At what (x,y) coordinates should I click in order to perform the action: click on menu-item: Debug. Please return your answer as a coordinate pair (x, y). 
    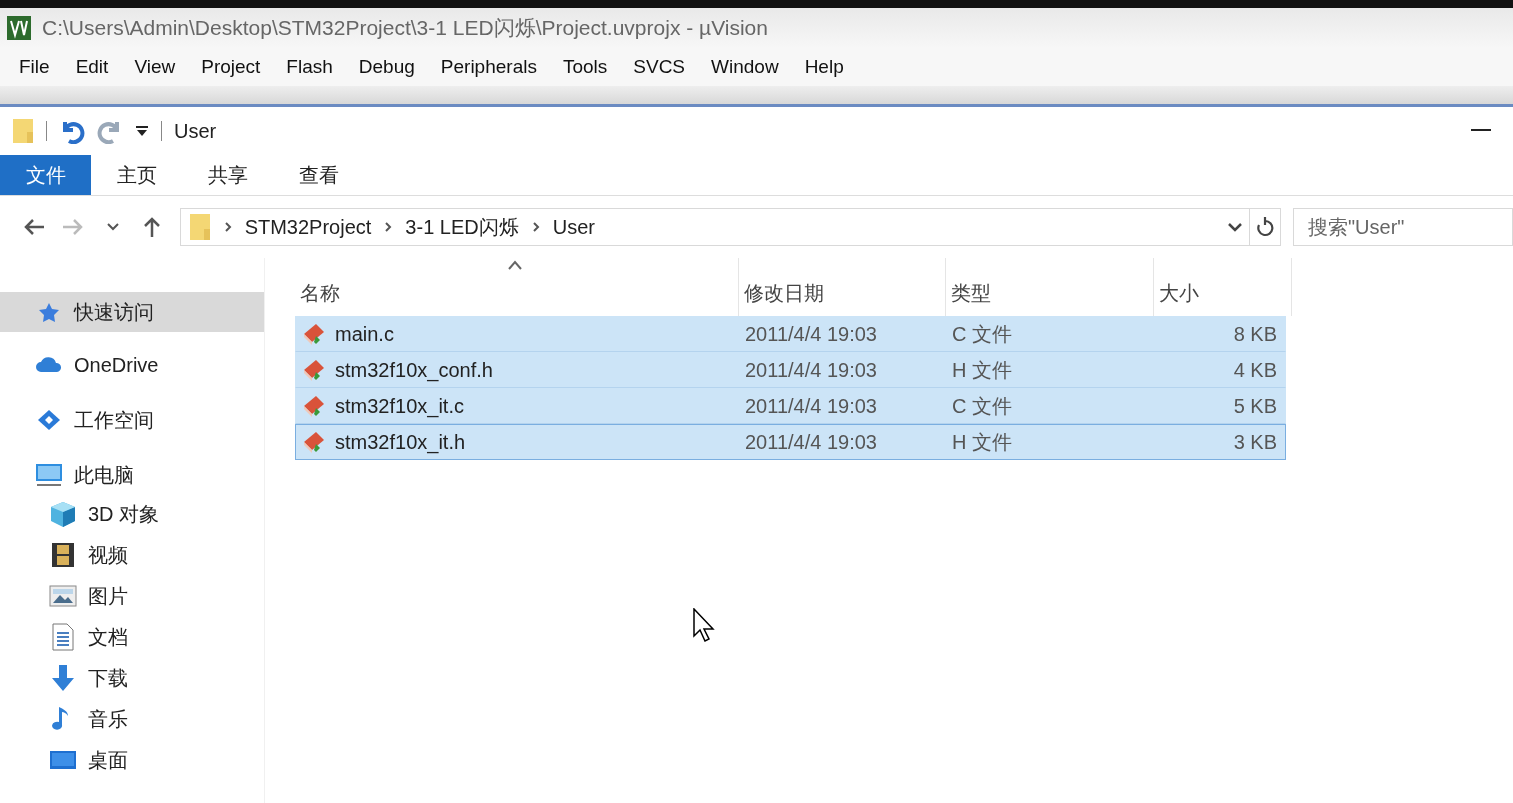
    Looking at the image, I should click on (386, 67).